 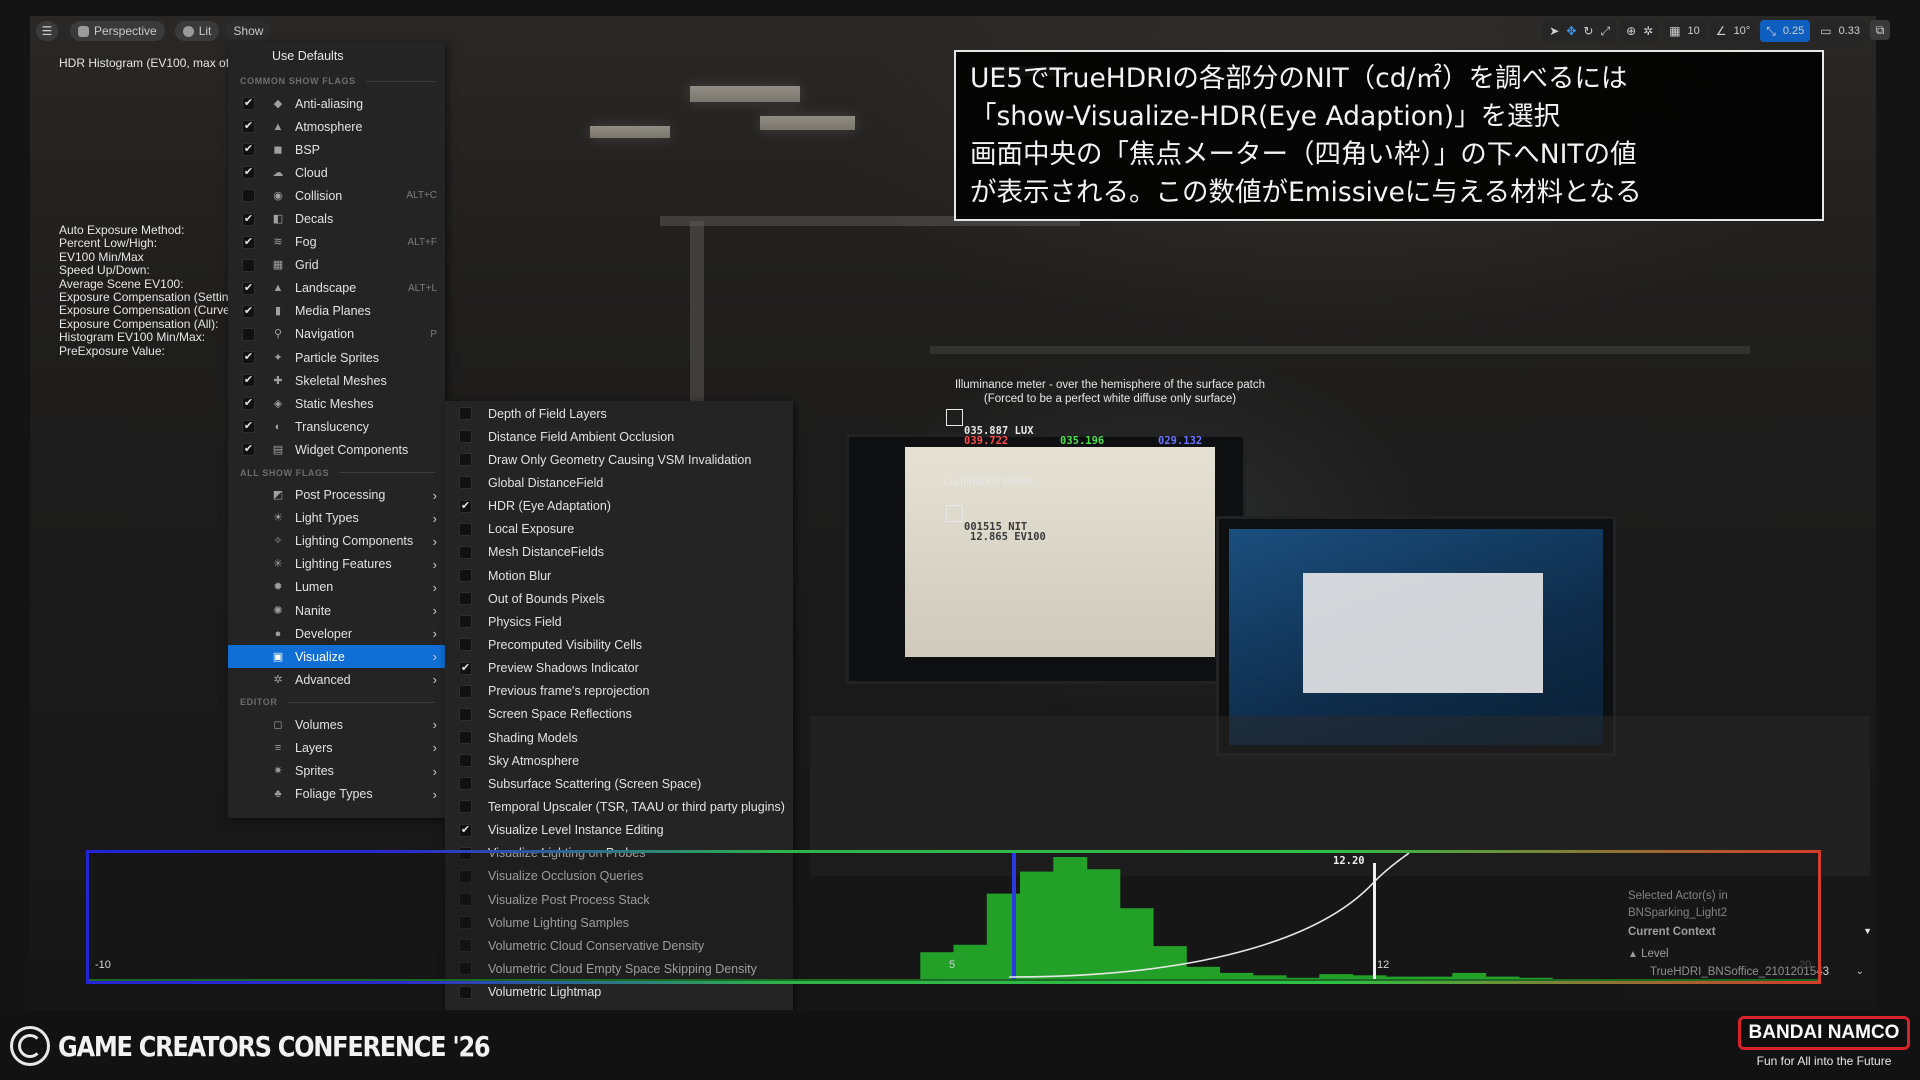 I want to click on visualize-distance-field-ambient-occlusion: Distance Field Ambient Occlusion, so click(x=619, y=436).